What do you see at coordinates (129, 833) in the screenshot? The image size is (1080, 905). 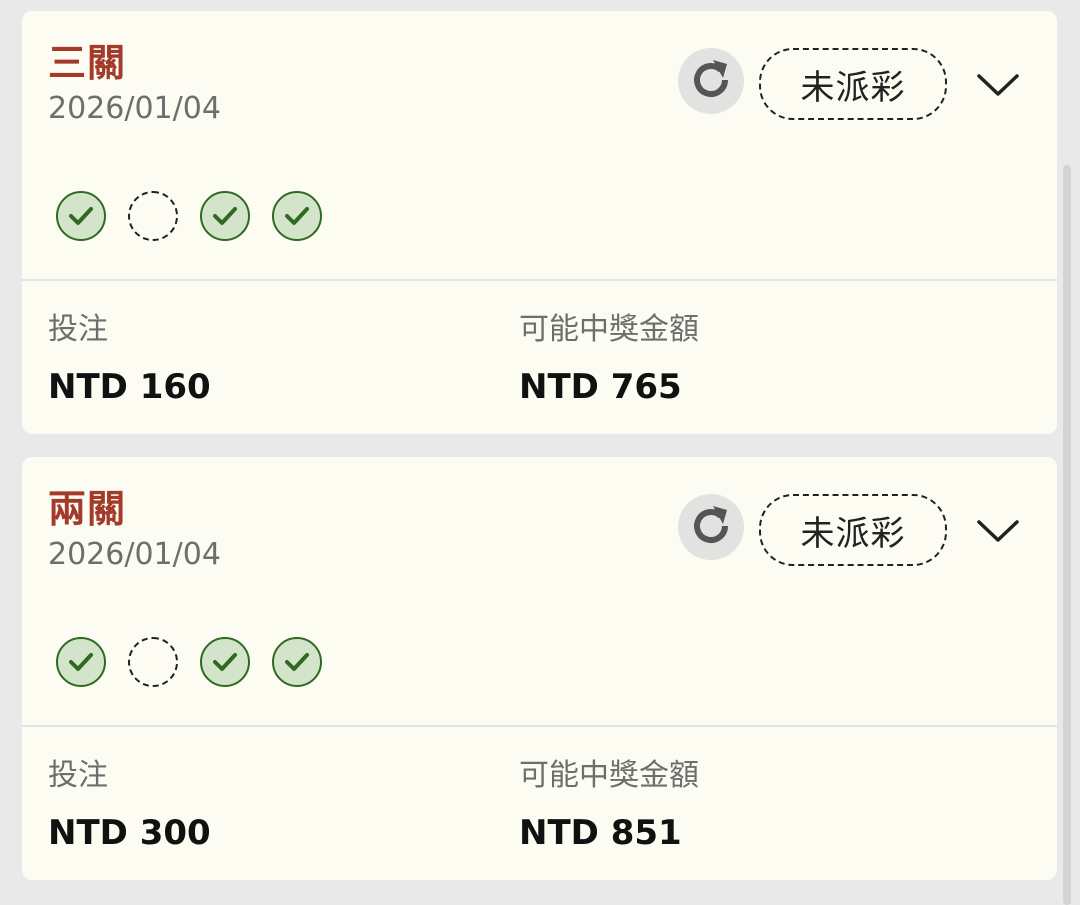 I see `stake-value: NTD 300` at bounding box center [129, 833].